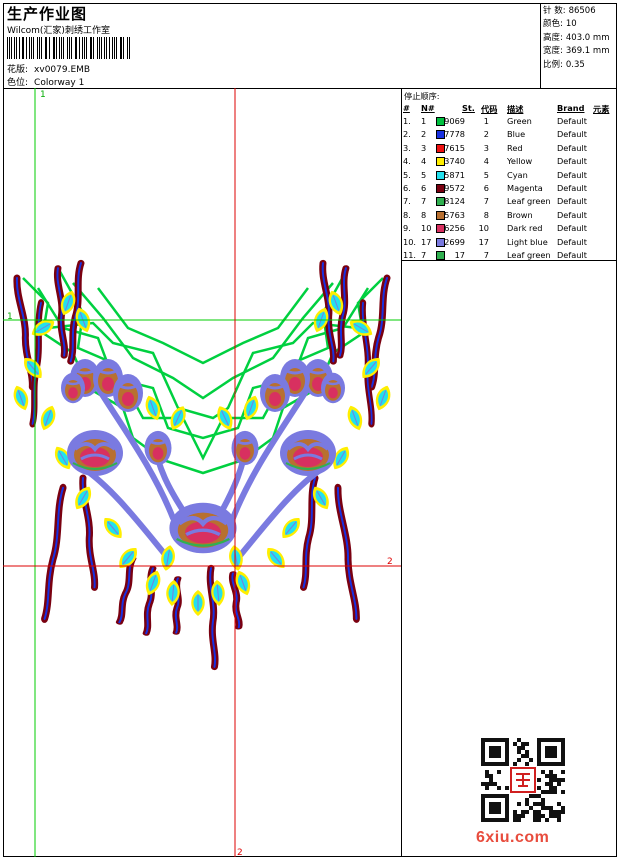 The height and width of the screenshot is (860, 620). What do you see at coordinates (59, 83) in the screenshot?
I see `colorway-value: Colorway 1` at bounding box center [59, 83].